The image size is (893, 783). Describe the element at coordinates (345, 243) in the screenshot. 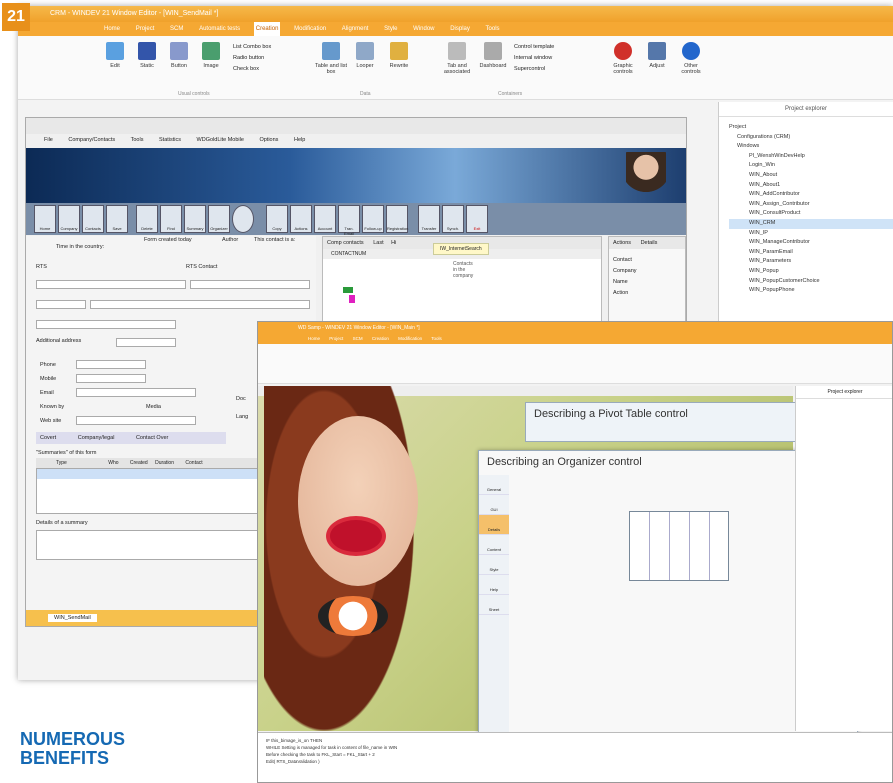

I see `tab-comp-contacts: Comp contacts` at that location.